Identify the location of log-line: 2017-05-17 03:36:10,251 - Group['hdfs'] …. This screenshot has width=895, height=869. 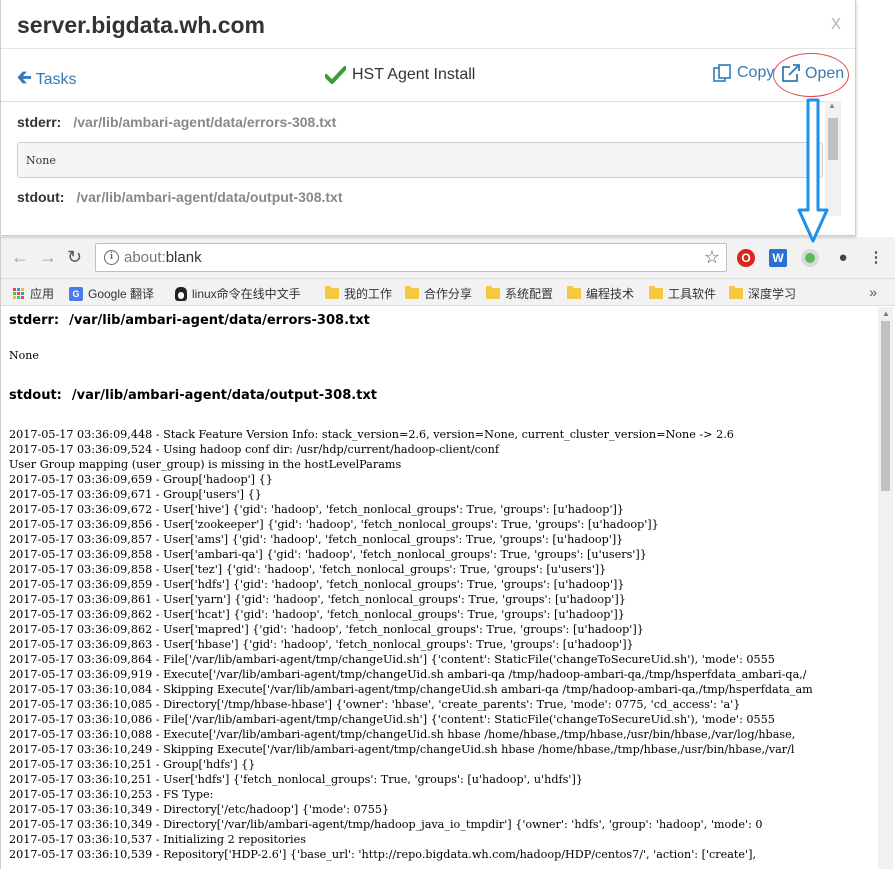
(132, 764).